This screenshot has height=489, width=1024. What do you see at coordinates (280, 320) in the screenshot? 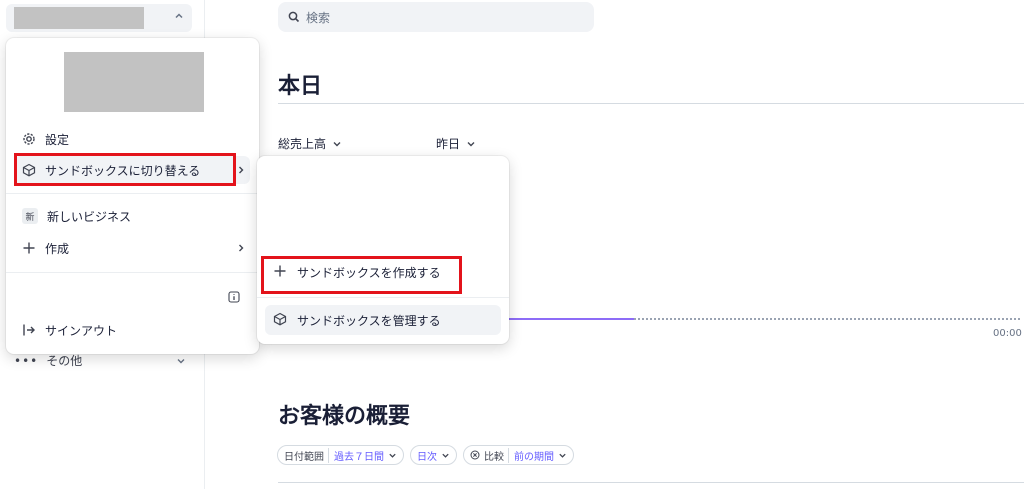
I see `cube-icon` at bounding box center [280, 320].